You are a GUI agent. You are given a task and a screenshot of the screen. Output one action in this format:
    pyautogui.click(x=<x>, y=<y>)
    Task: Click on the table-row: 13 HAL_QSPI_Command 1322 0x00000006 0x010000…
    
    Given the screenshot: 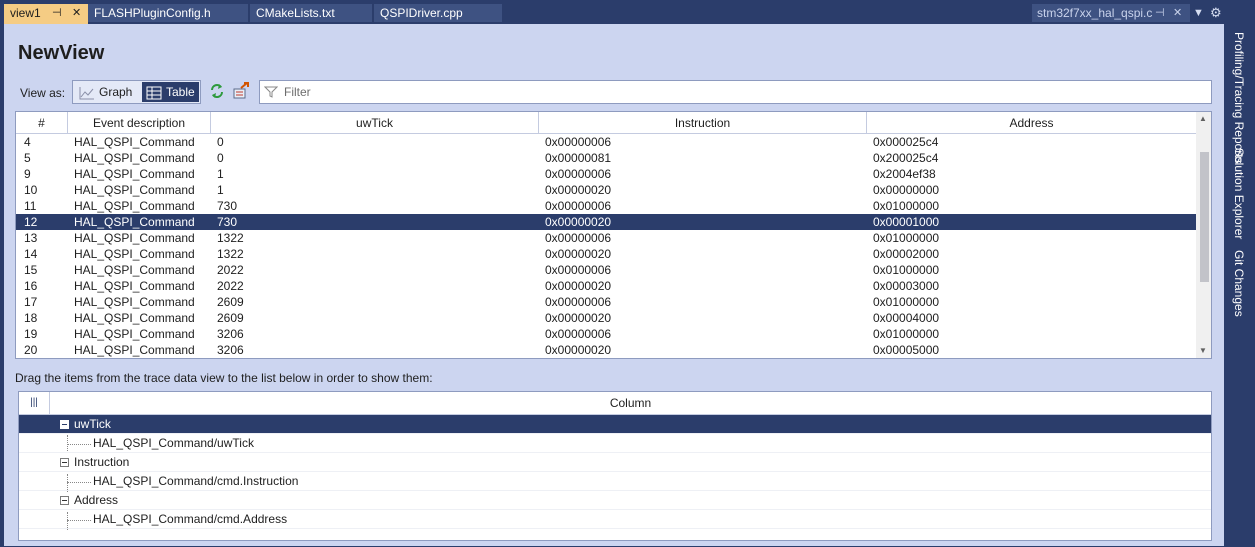 What is the action you would take?
    pyautogui.click(x=606, y=238)
    